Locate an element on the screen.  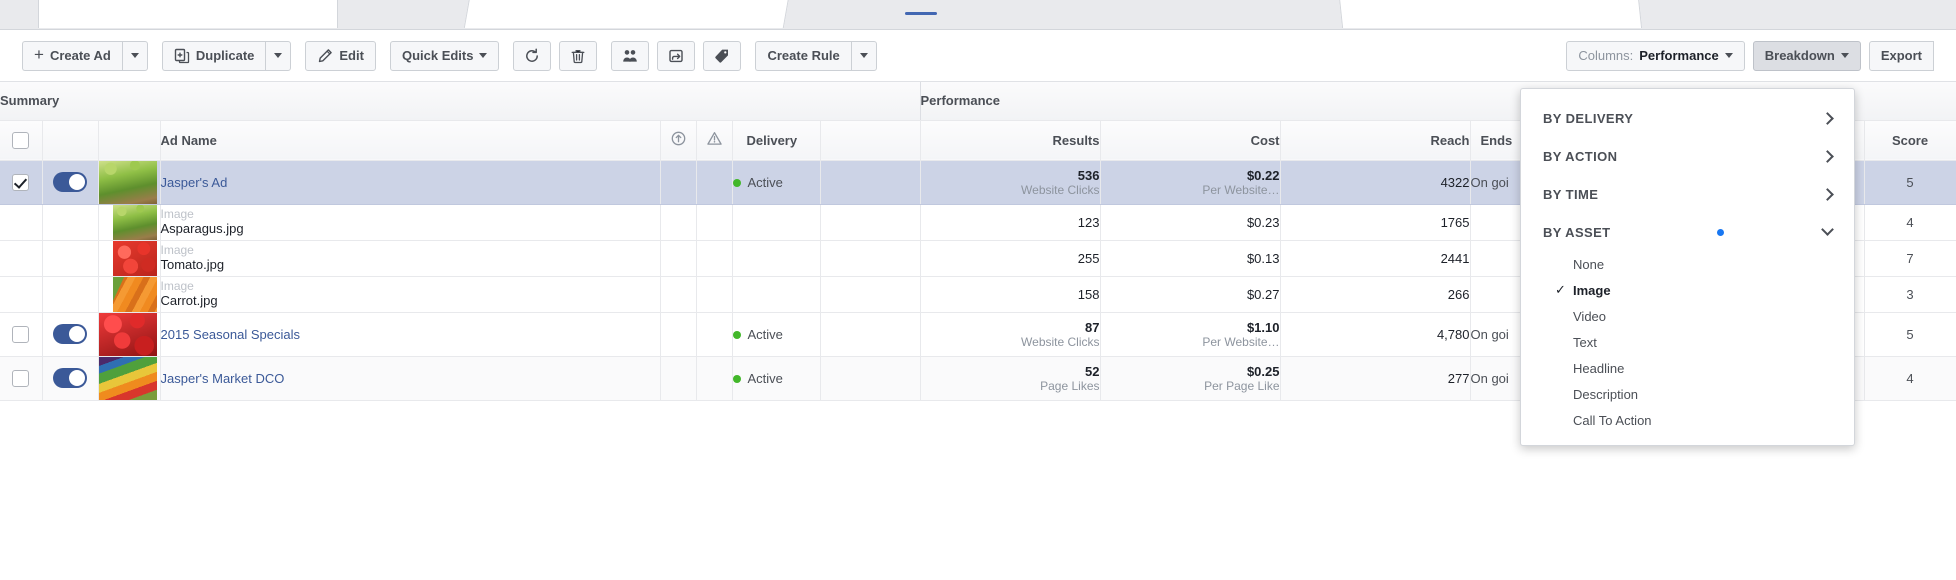
menu-group-by-time: BY TIME is located at coordinates (1687, 194).